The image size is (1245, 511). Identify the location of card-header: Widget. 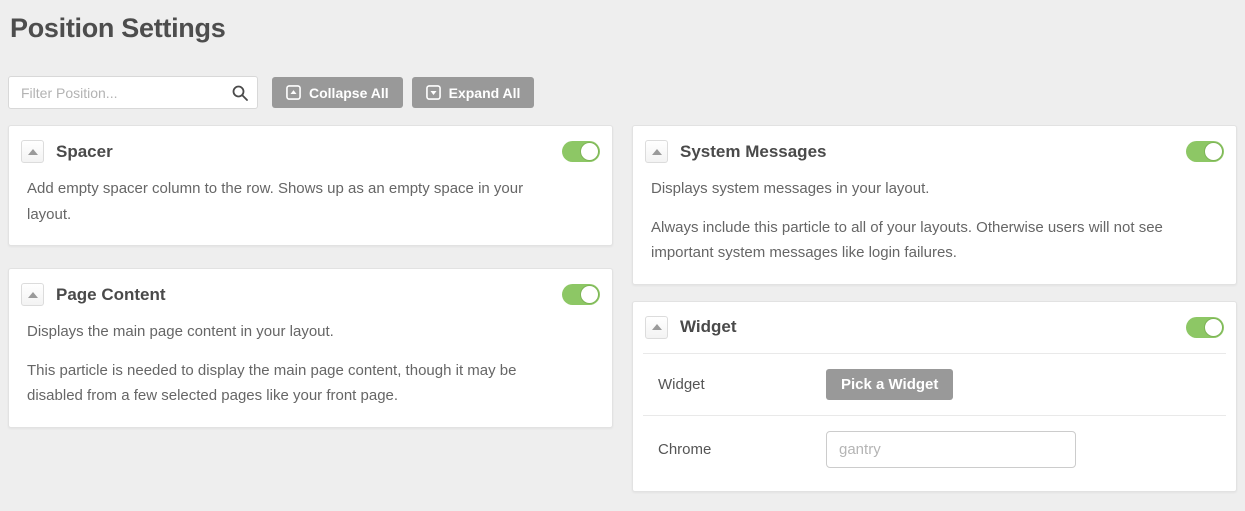
(934, 334).